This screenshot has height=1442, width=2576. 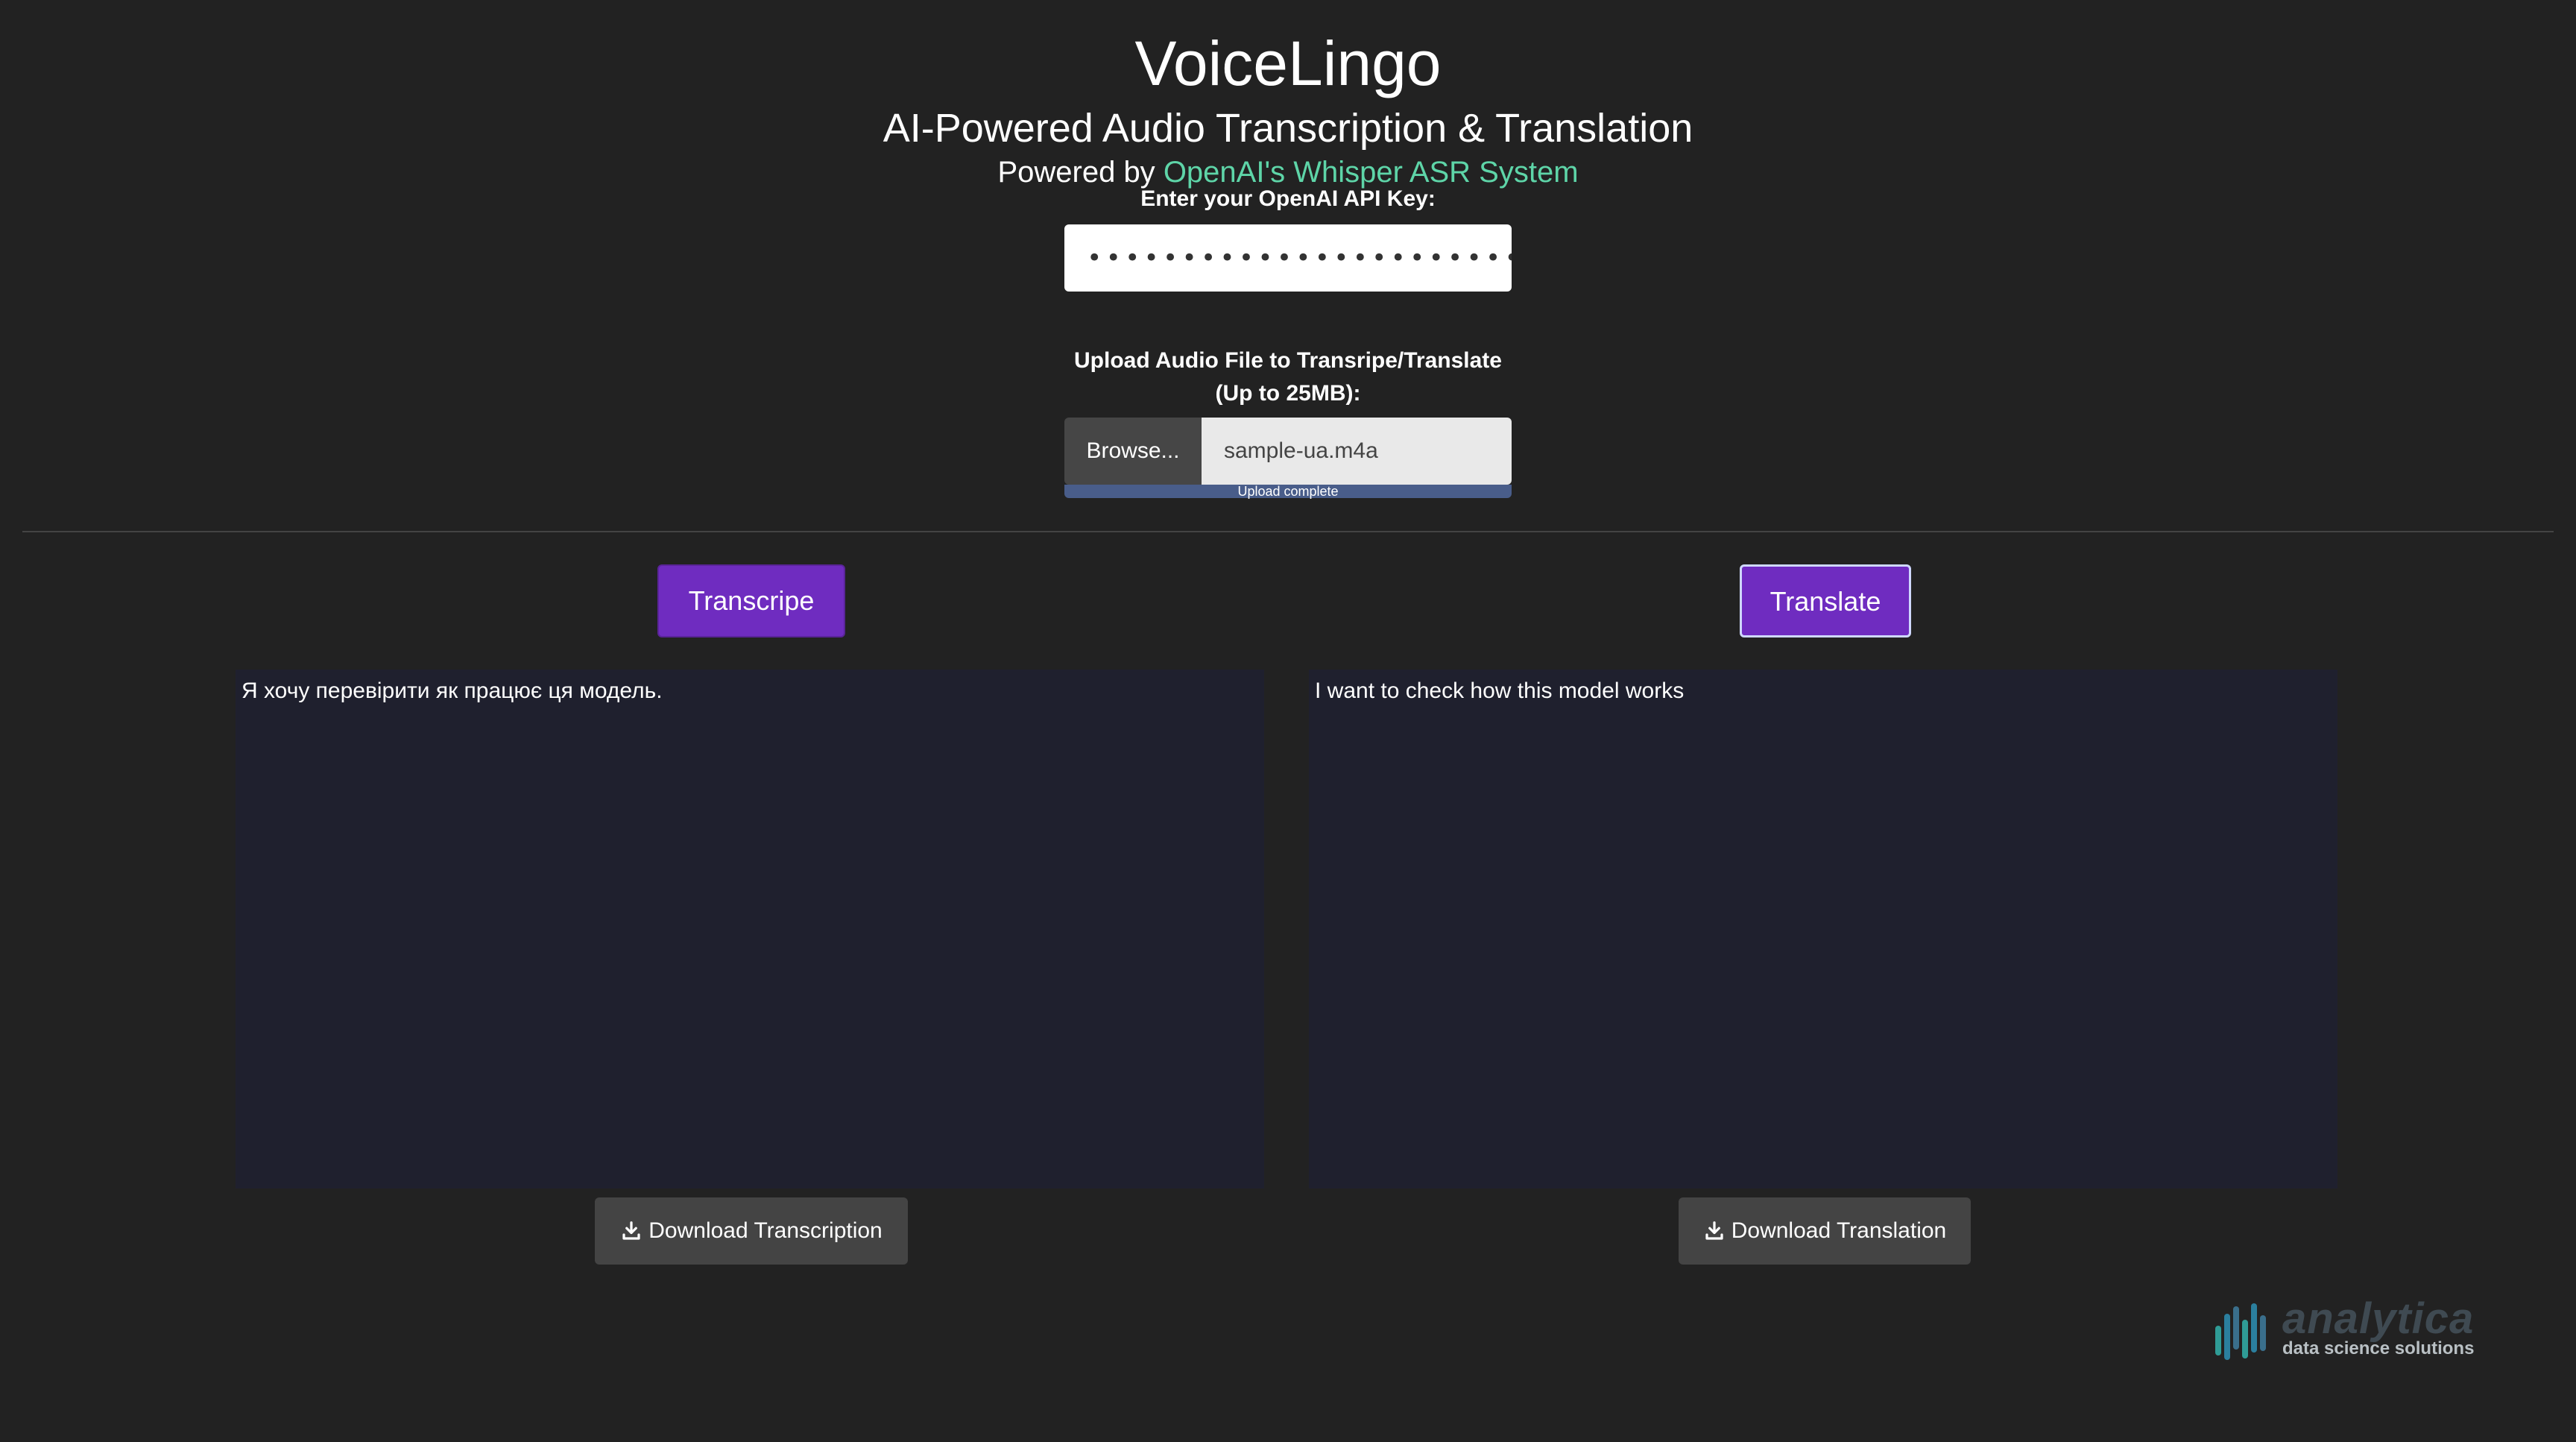 I want to click on whisper-link: OpenAI's Whisper ASR System, so click(x=1371, y=172).